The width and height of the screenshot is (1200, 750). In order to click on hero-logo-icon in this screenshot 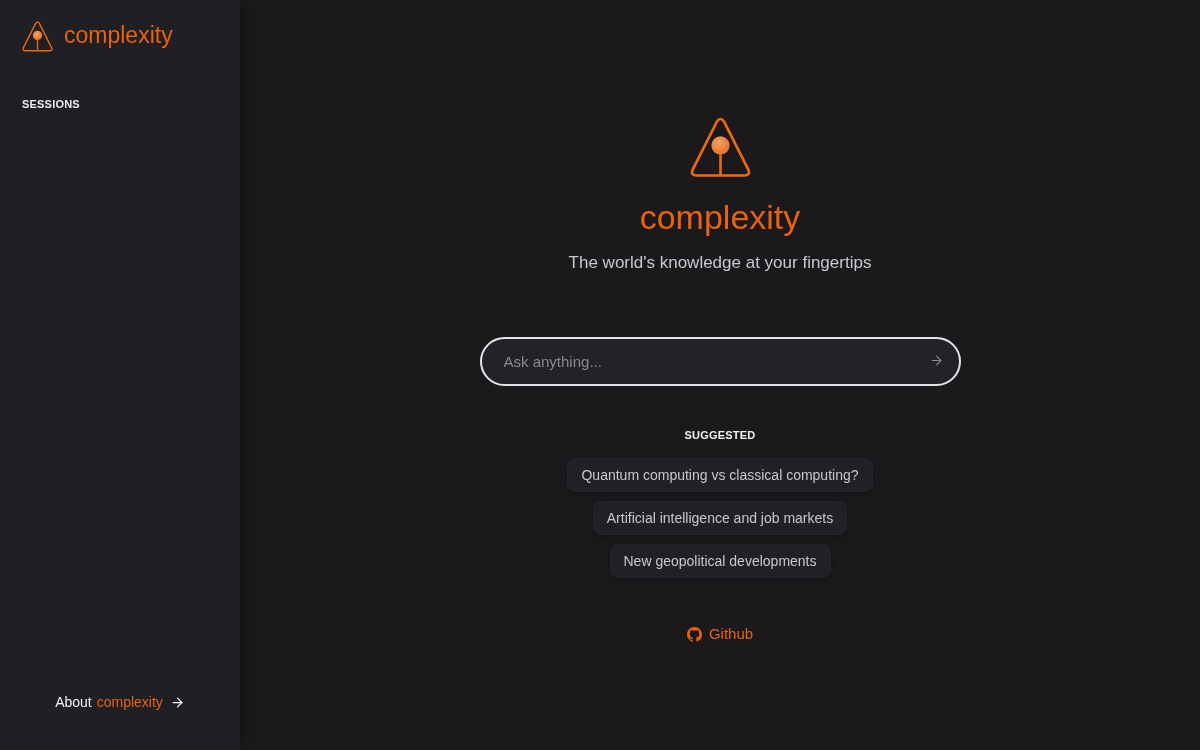, I will do `click(720, 147)`.